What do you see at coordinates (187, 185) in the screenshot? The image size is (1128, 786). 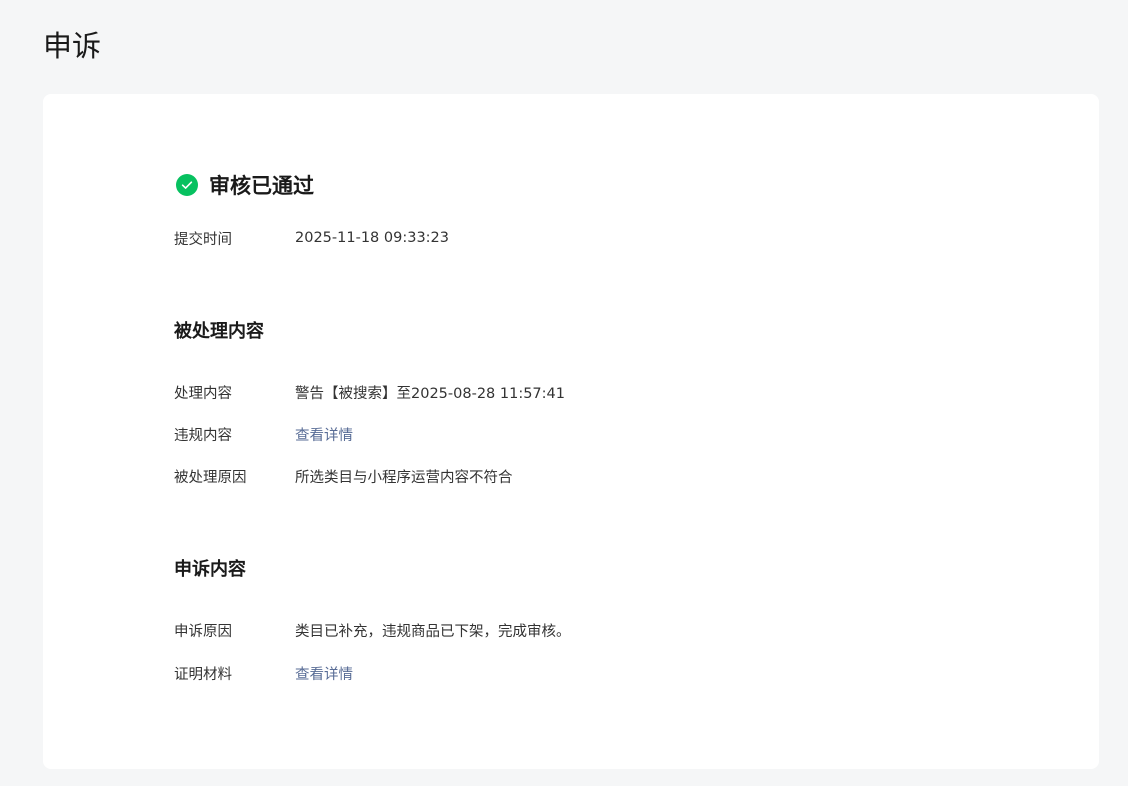 I see `check-circle-icon` at bounding box center [187, 185].